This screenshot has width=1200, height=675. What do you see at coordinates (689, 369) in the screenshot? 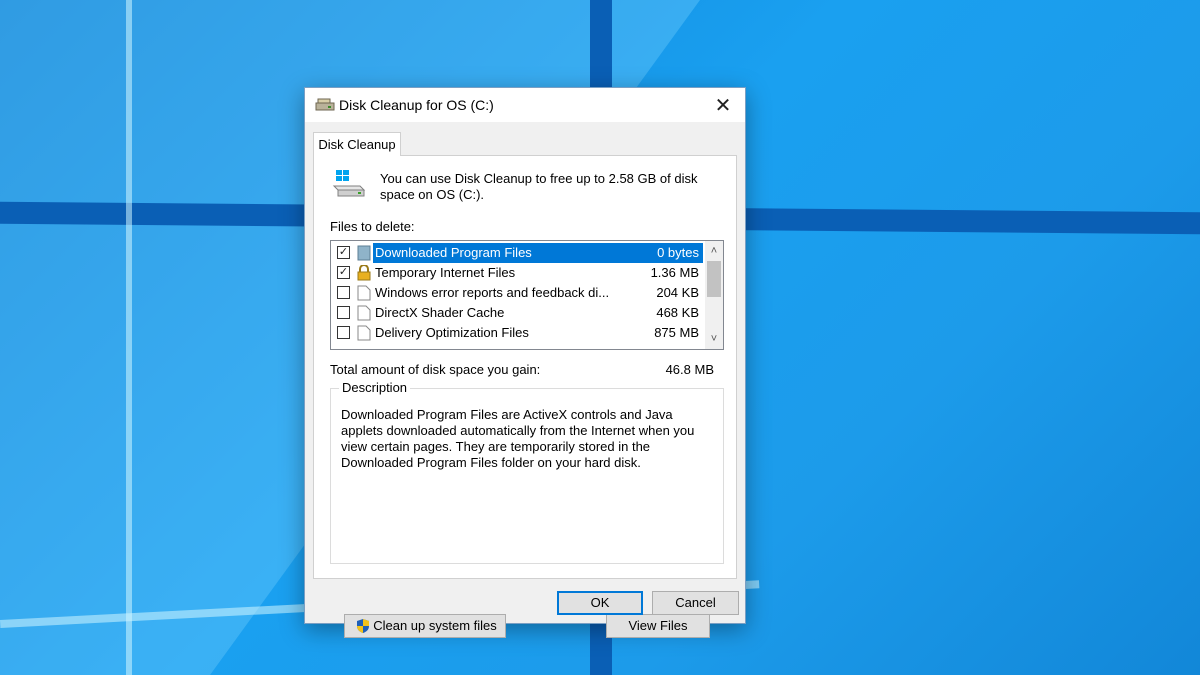
I see `total-space-value: 46.8 MB` at bounding box center [689, 369].